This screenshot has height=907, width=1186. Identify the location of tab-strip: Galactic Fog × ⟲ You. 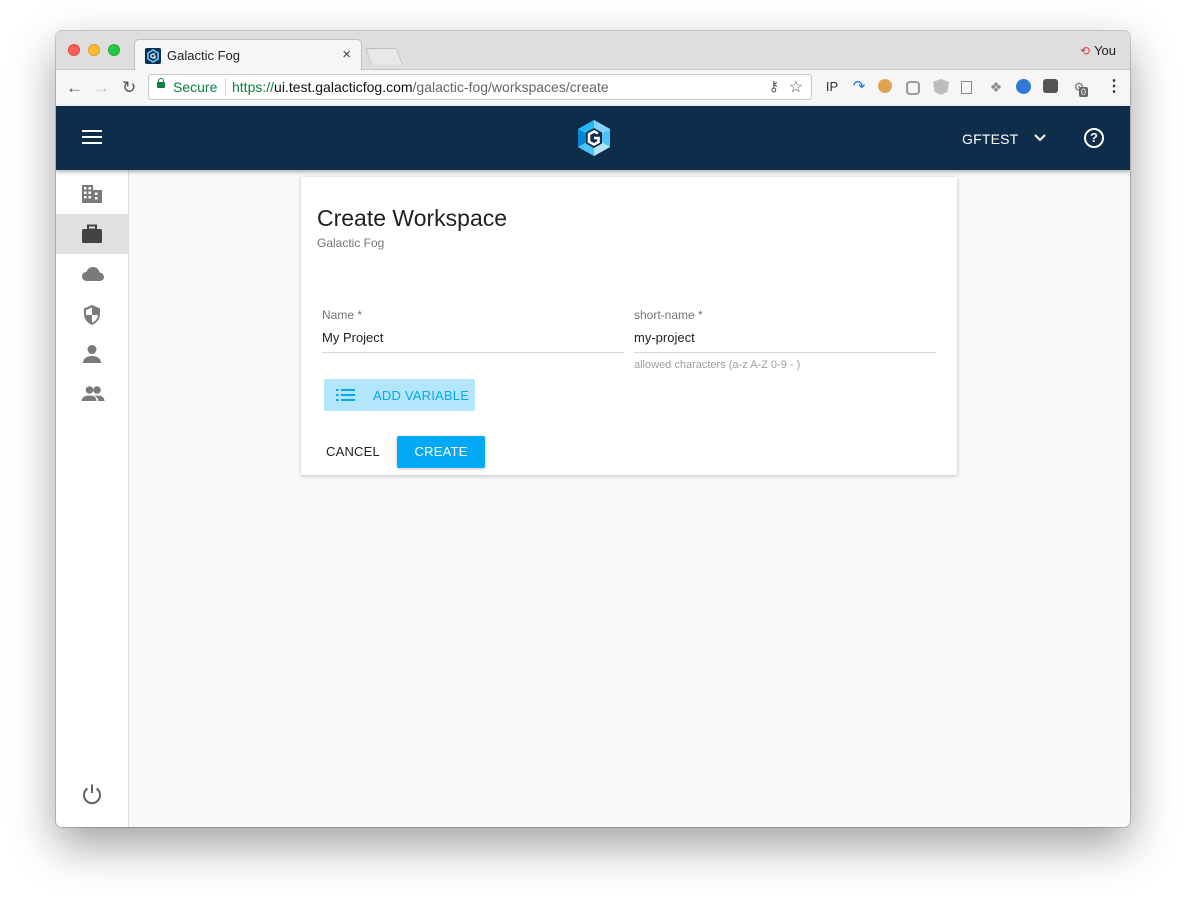
(593, 50).